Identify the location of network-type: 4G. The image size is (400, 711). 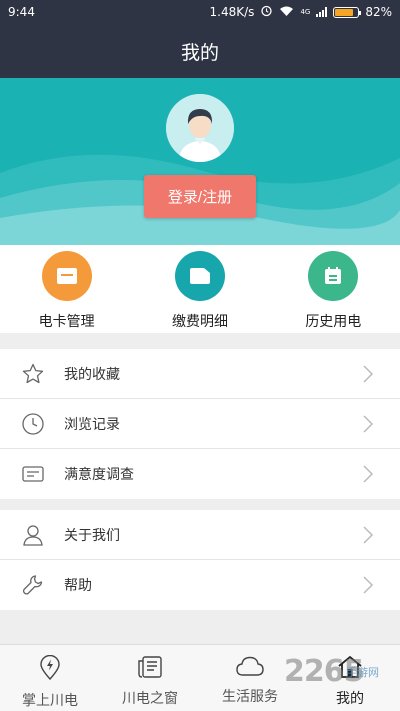
(305, 12).